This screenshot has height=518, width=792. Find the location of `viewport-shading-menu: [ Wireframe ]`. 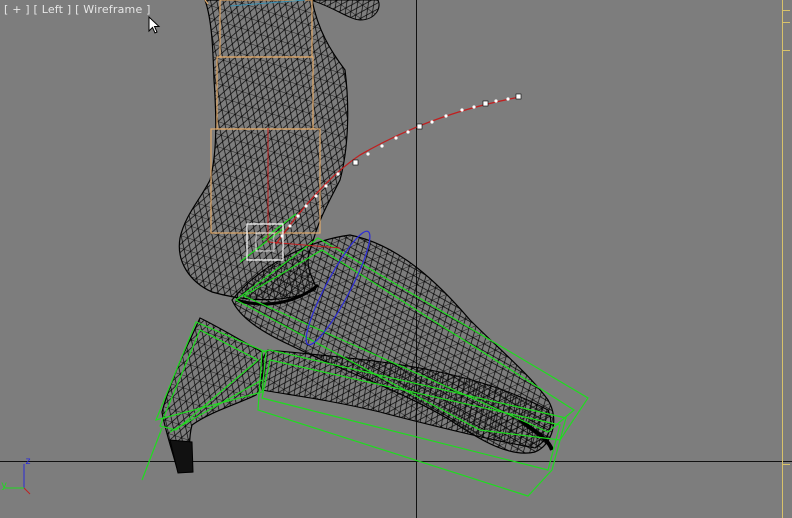

viewport-shading-menu: [ Wireframe ] is located at coordinates (113, 9).